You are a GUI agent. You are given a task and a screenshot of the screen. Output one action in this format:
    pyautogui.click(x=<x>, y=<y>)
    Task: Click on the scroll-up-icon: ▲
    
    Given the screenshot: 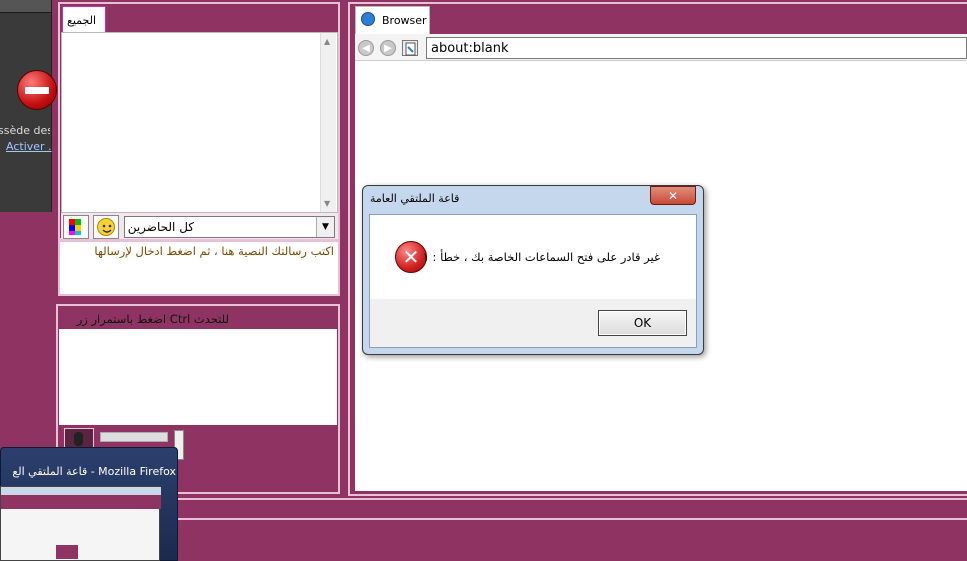 What is the action you would take?
    pyautogui.click(x=327, y=41)
    